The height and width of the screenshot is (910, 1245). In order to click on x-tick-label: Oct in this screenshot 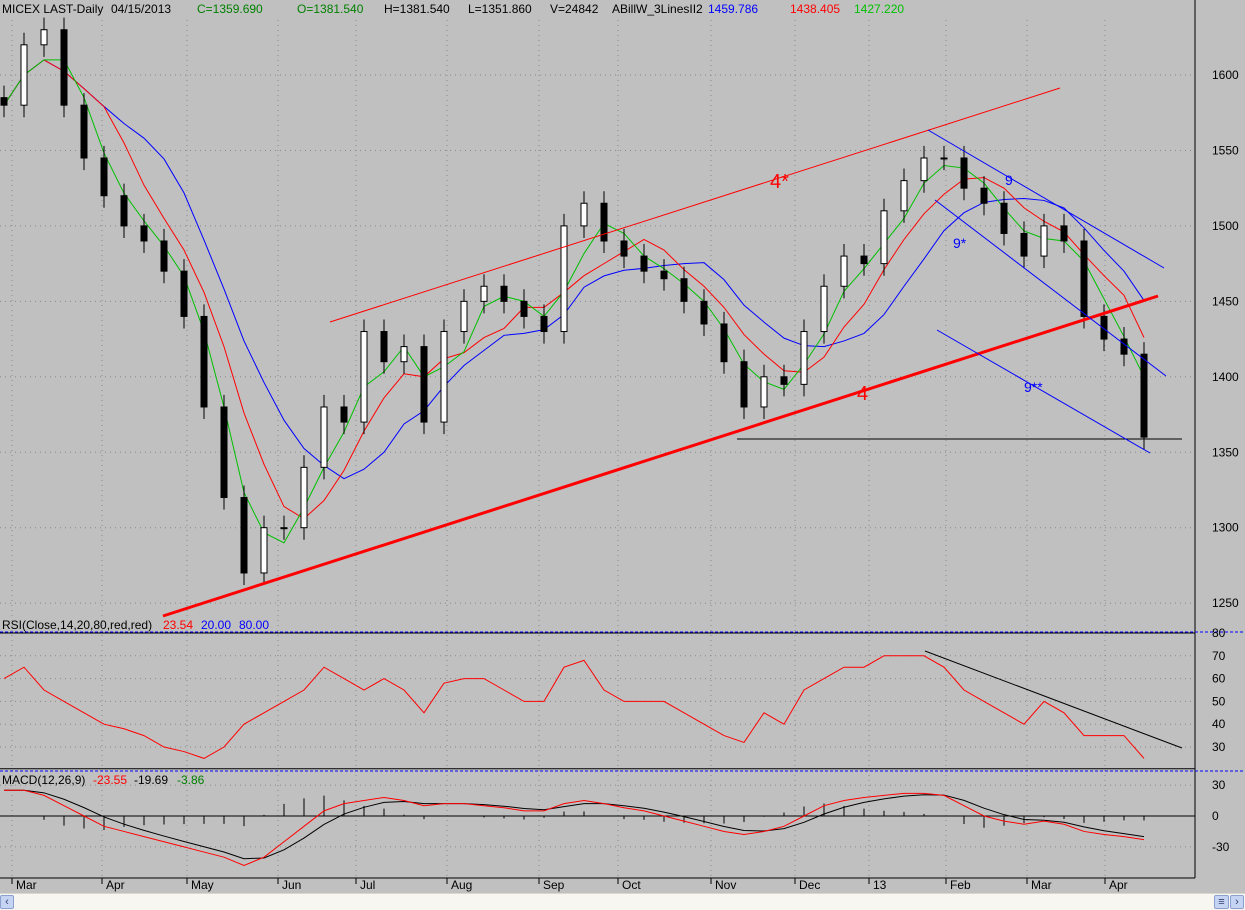, I will do `click(631, 885)`.